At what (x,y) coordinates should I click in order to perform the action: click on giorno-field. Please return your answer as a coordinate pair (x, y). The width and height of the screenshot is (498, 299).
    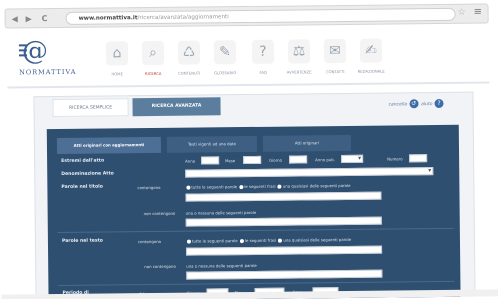
    Looking at the image, I should click on (298, 159).